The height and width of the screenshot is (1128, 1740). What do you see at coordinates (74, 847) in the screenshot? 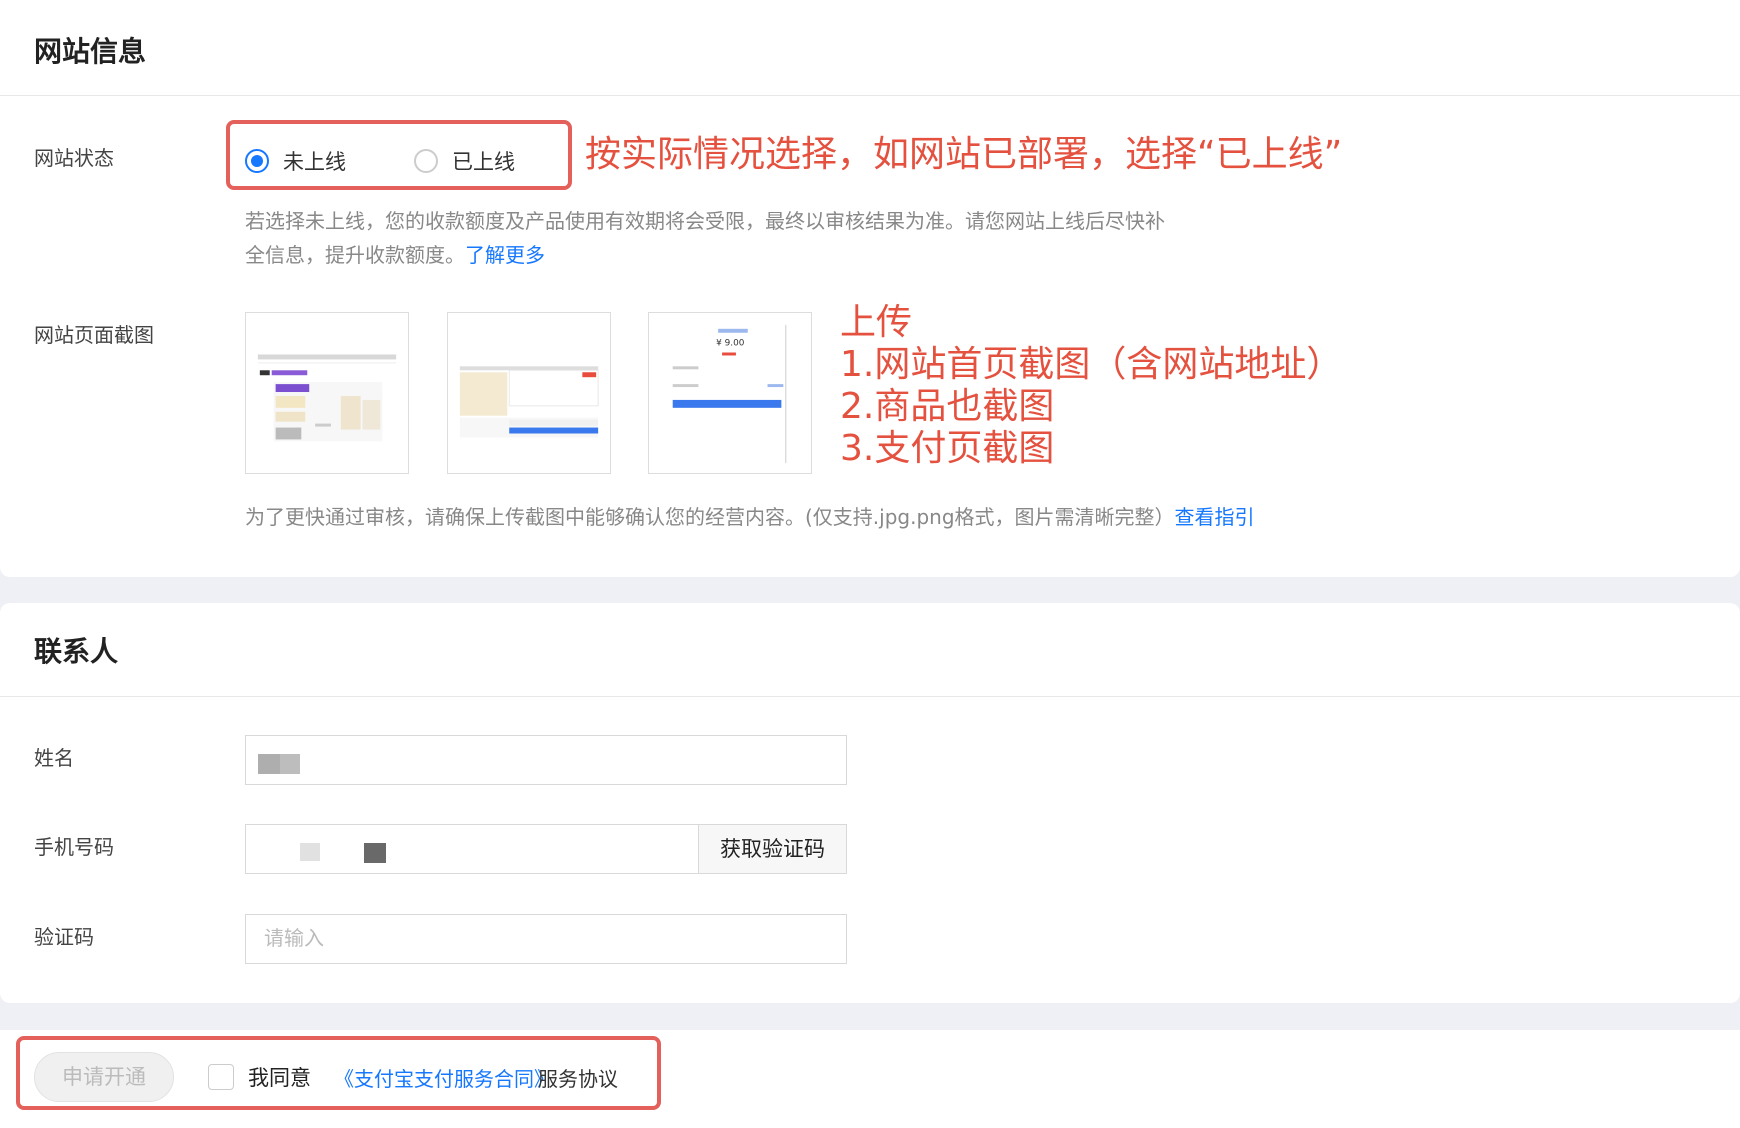
I see `phone-label: 手机号码` at bounding box center [74, 847].